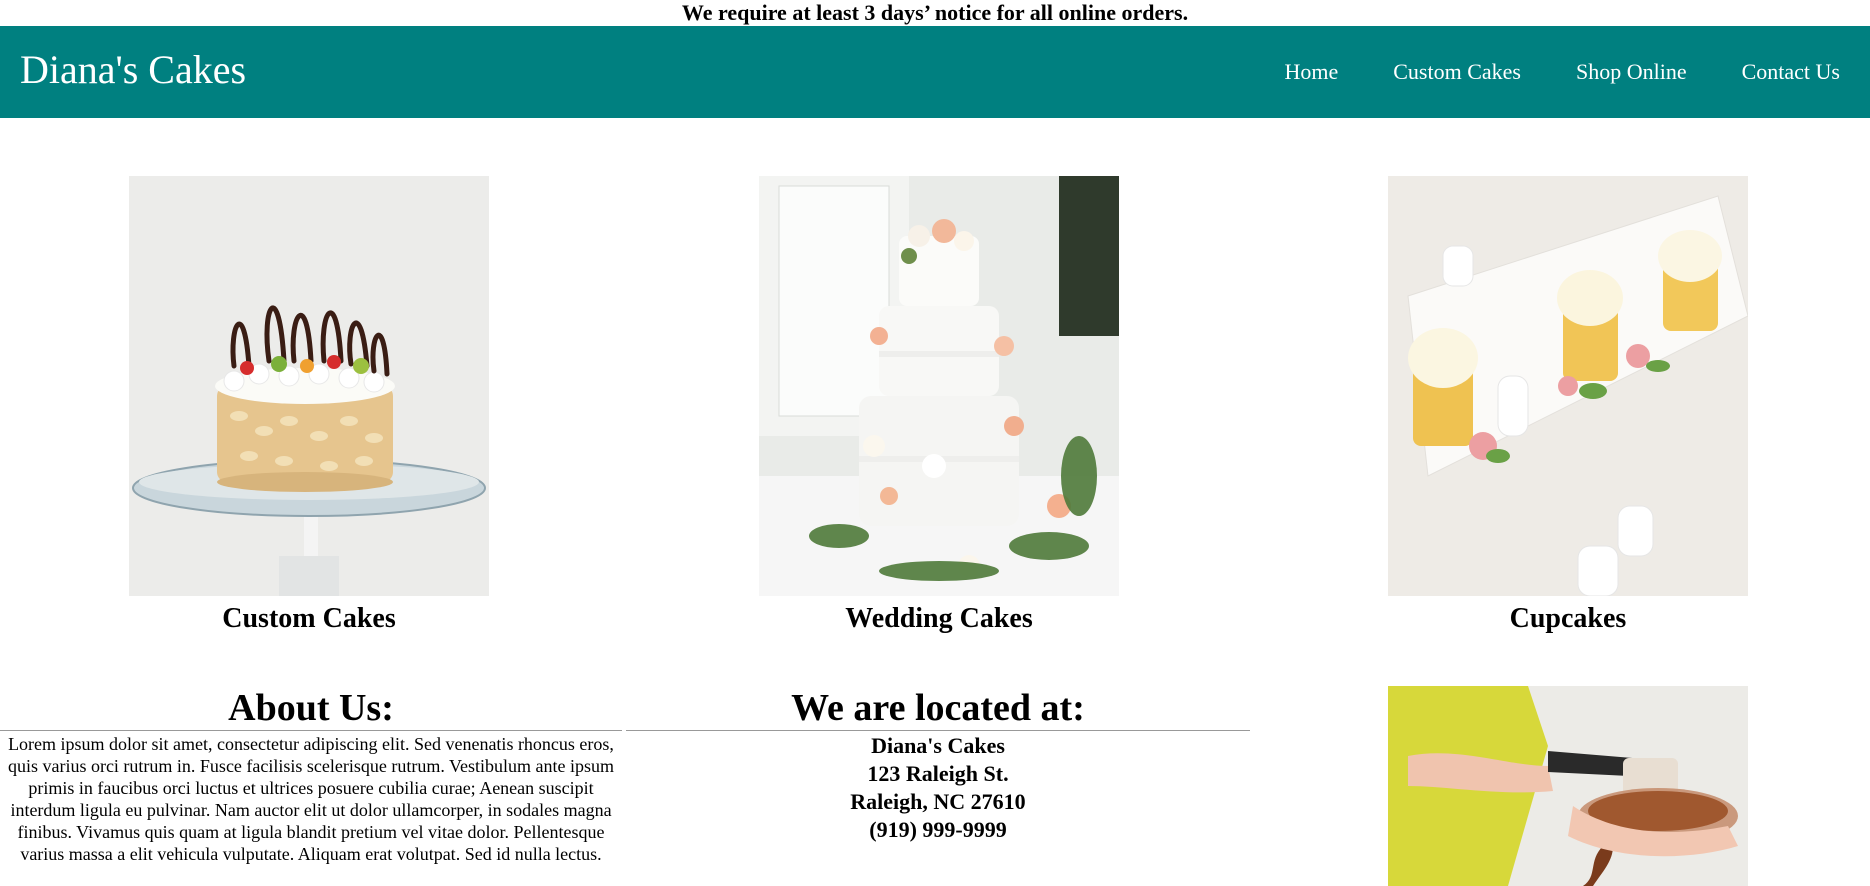 The image size is (1870, 886). I want to click on address-street: 123 Raleigh St., so click(938, 773).